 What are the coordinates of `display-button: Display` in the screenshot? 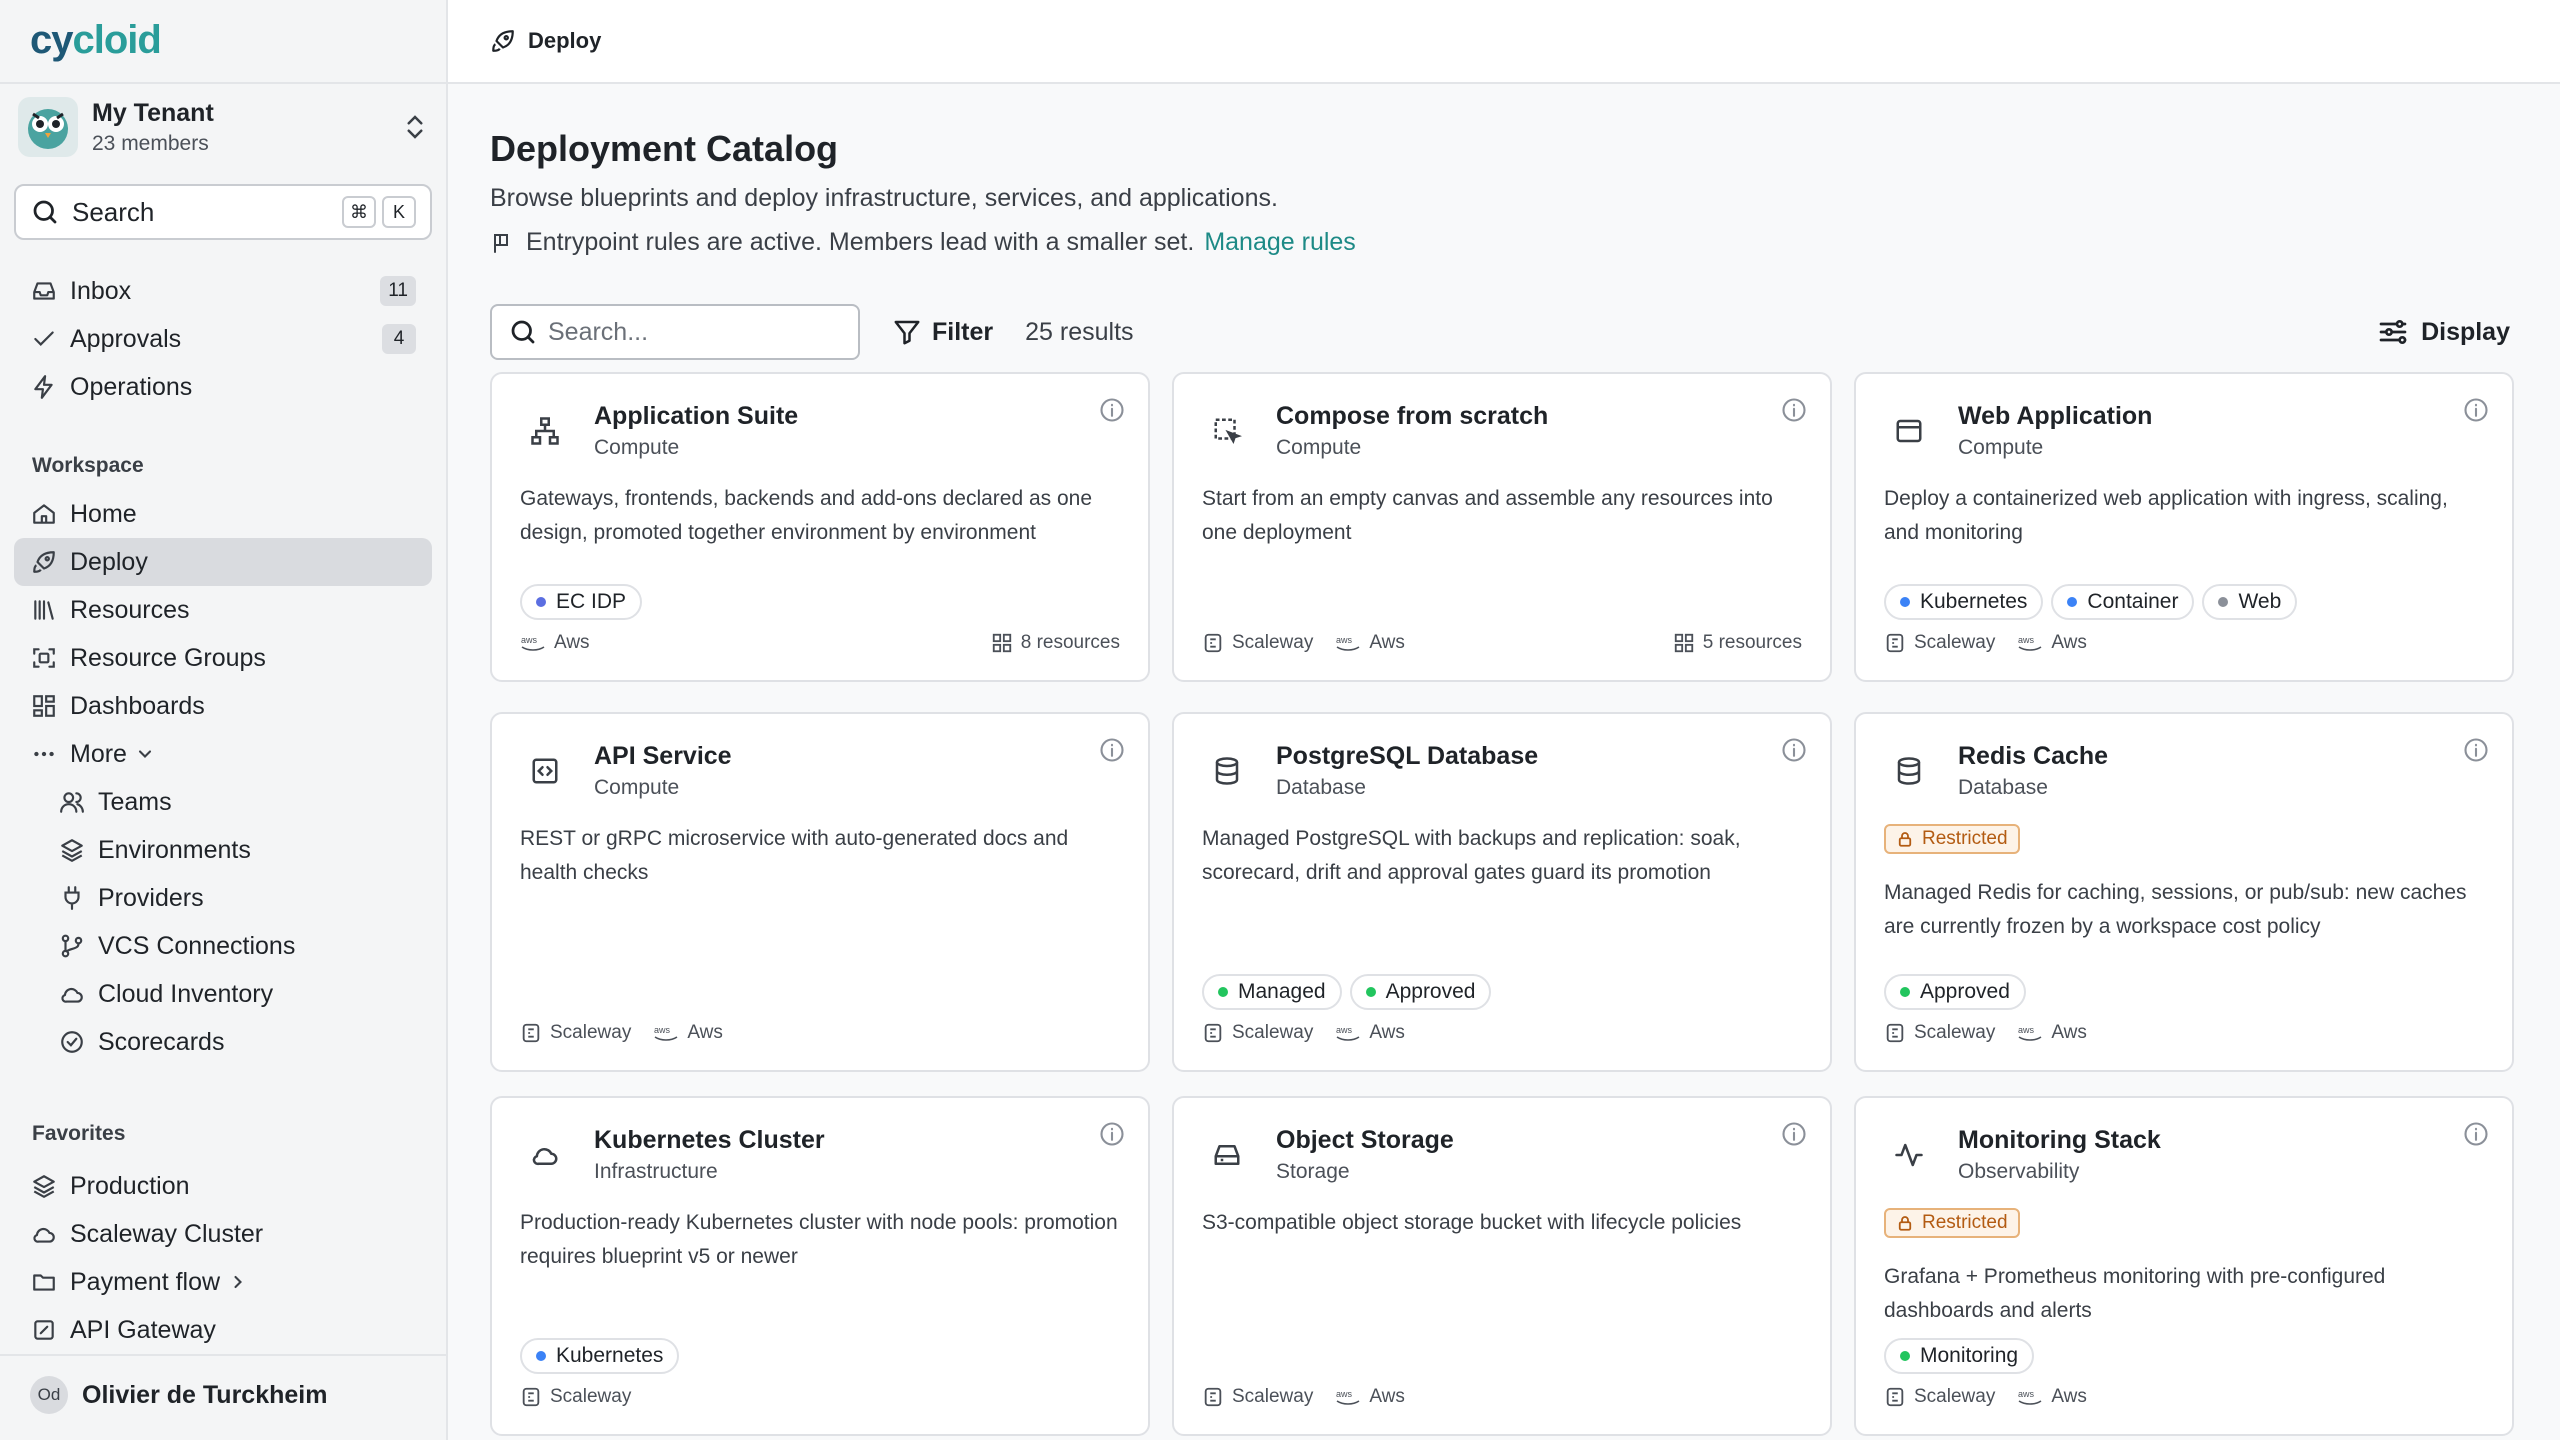 It's located at (2443, 332).